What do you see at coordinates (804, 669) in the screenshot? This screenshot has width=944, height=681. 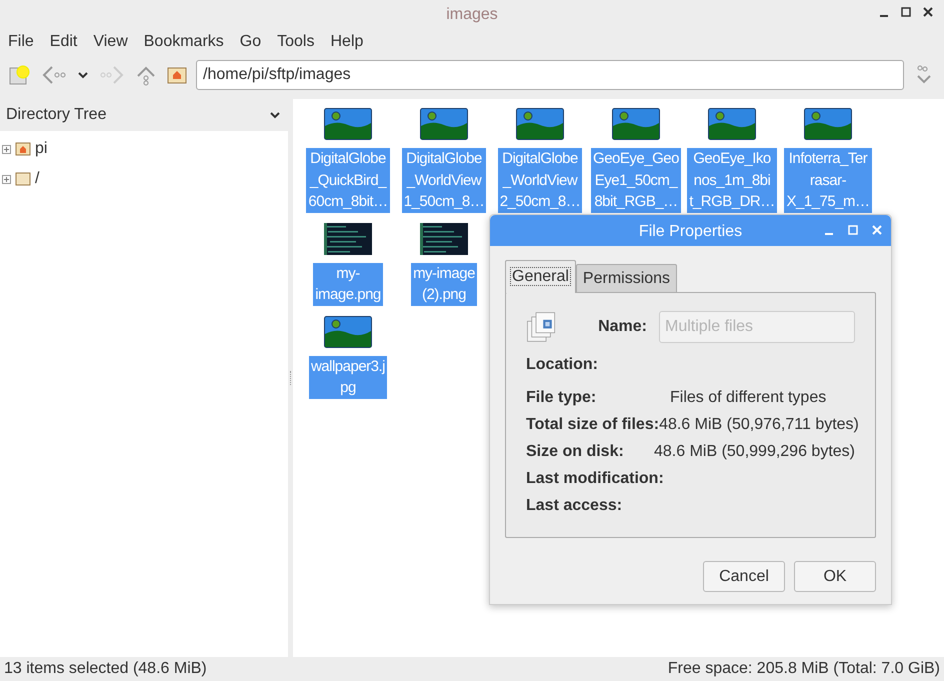 I see `free-space-text: Free space: 205.8 MiB (Total: 7.0 GiB)` at bounding box center [804, 669].